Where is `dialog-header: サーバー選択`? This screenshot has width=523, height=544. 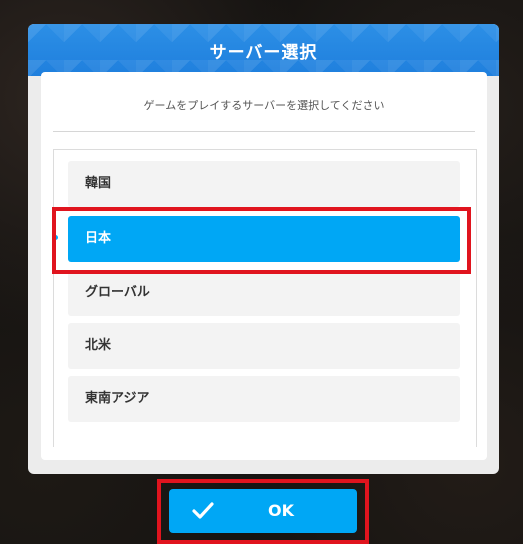 dialog-header: サーバー選択 is located at coordinates (263, 50).